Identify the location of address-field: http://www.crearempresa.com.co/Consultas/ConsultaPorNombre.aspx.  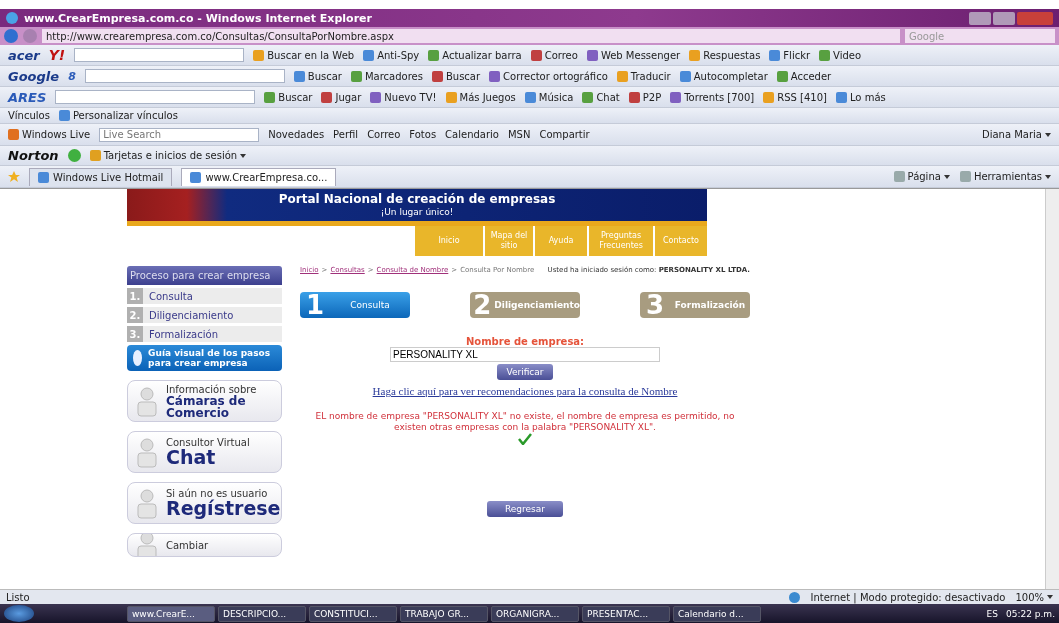
(471, 36).